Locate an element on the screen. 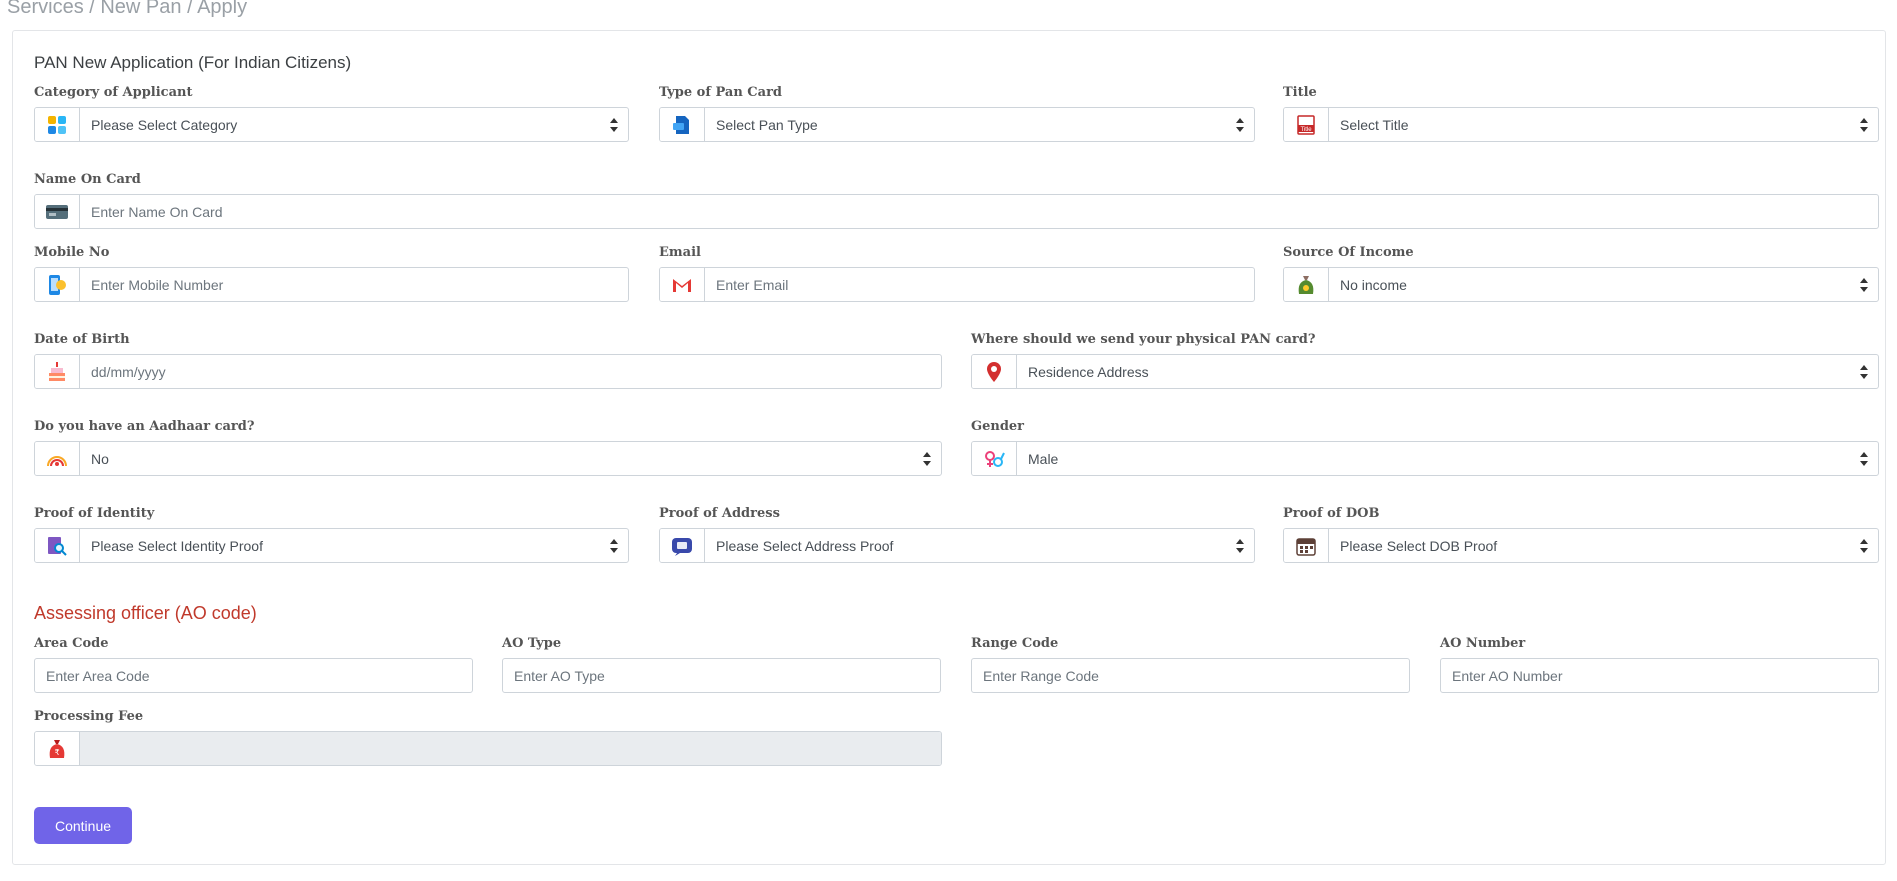 This screenshot has width=1897, height=881. title-doc-icon: Title is located at coordinates (1306, 124).